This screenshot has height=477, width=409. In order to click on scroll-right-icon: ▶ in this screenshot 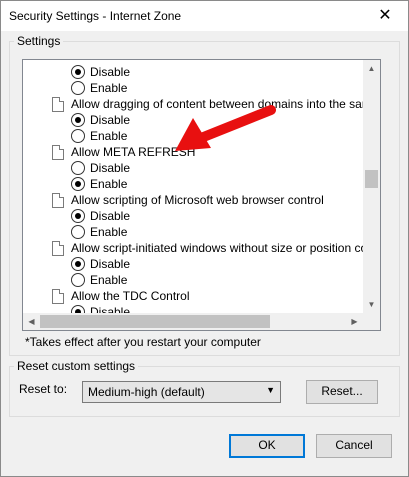, I will do `click(354, 321)`.